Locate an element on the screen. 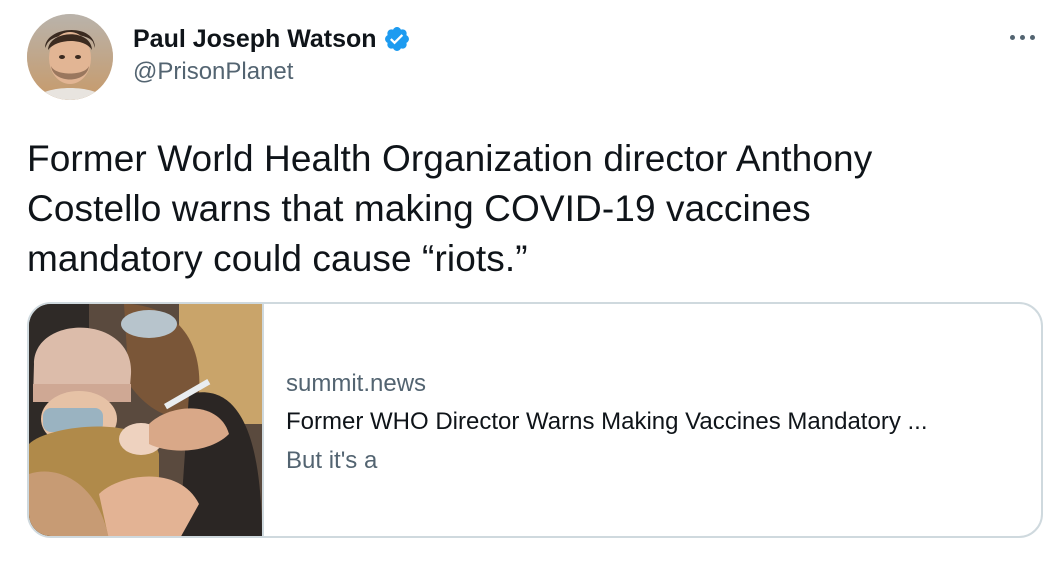 This screenshot has height=562, width=1064. display-name: Paul Joseph Watson is located at coordinates (255, 39).